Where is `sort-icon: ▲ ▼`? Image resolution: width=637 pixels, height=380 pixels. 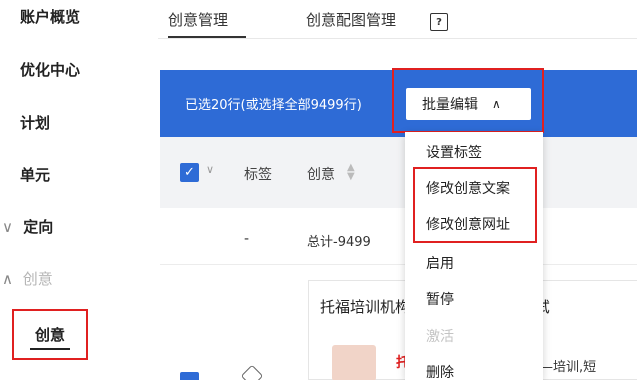 sort-icon: ▲ ▼ is located at coordinates (351, 172).